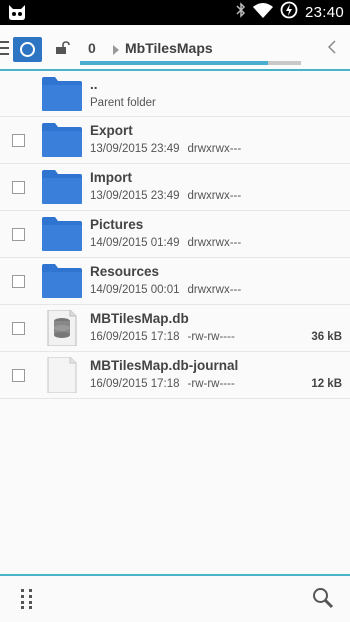 The image size is (350, 622). I want to click on home-button, so click(27, 49).